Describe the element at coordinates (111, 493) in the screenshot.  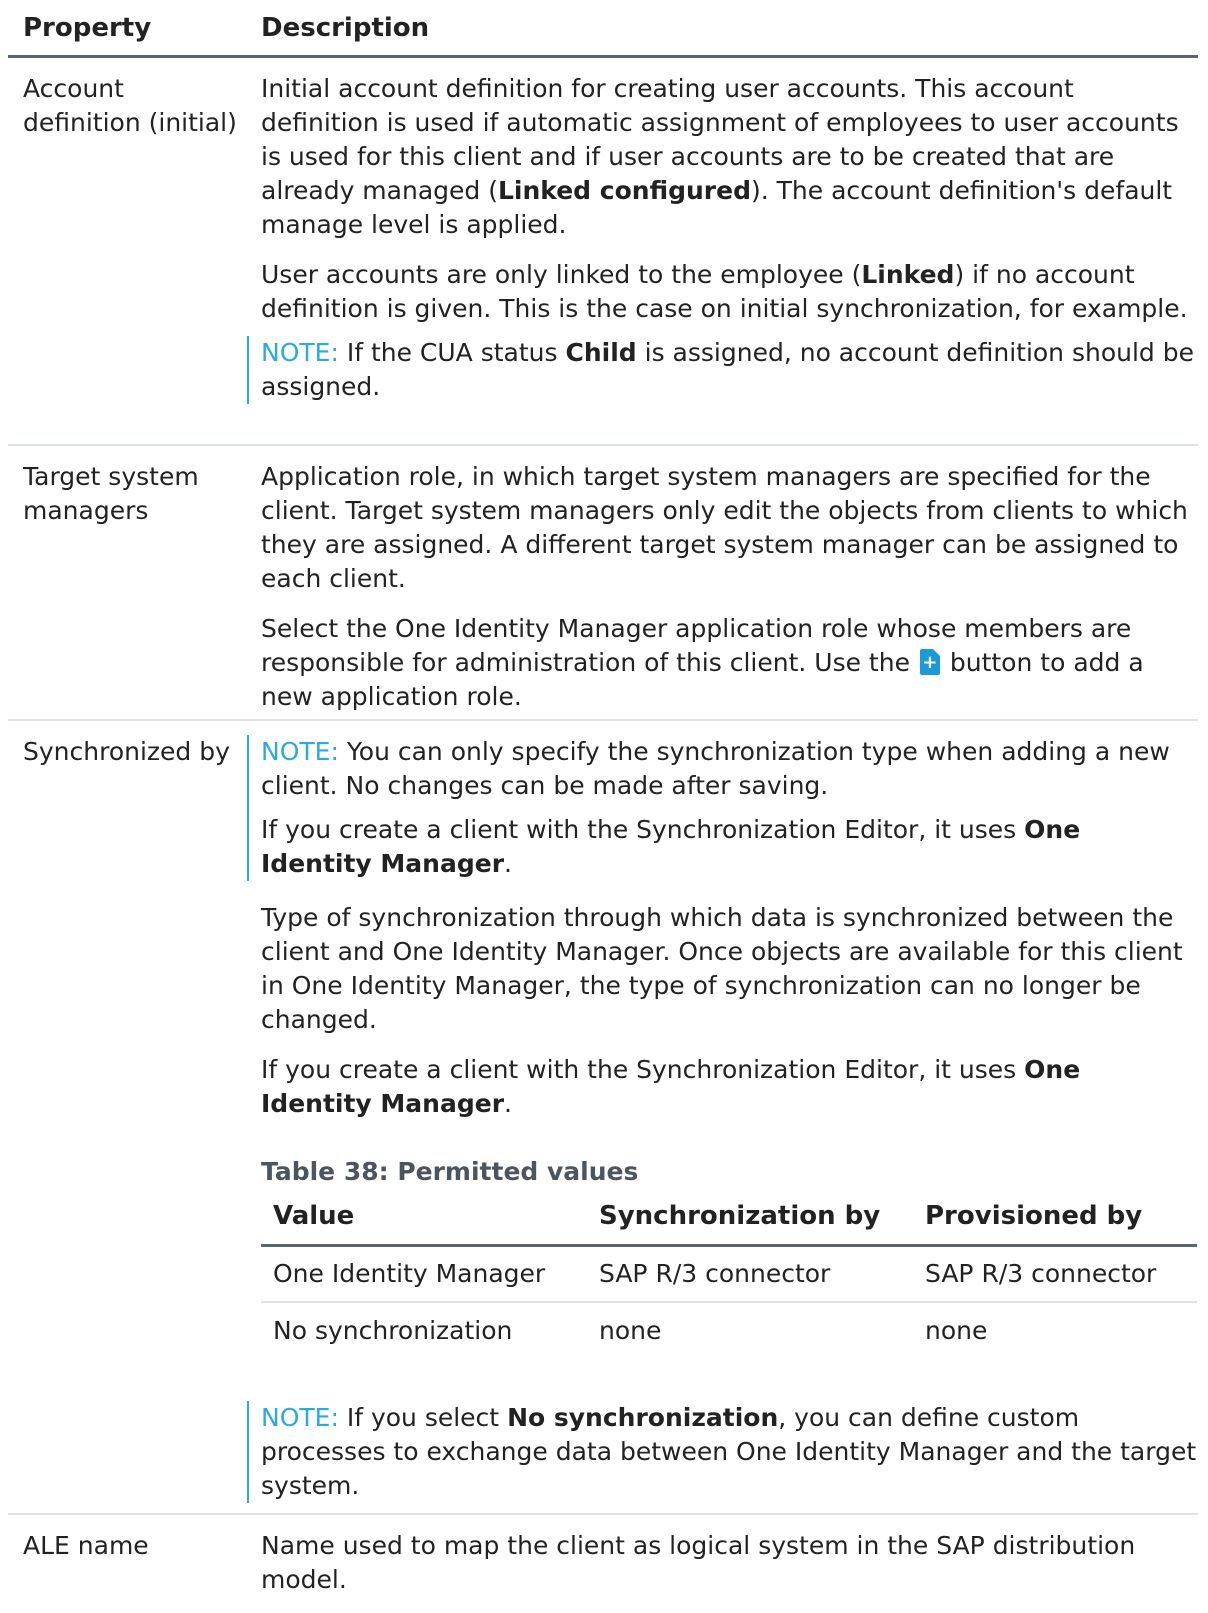
I see `property-name: Target system managers` at that location.